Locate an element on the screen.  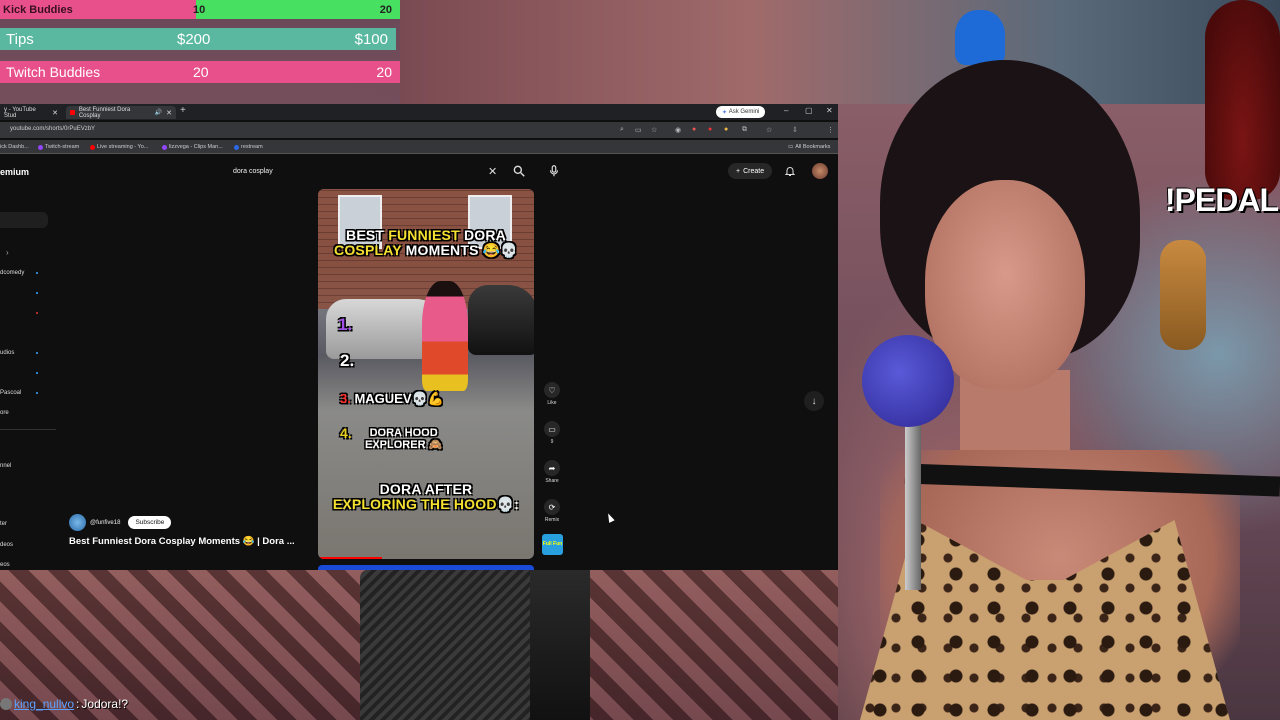
channel-handle: @funfive18 is located at coordinates (105, 523).